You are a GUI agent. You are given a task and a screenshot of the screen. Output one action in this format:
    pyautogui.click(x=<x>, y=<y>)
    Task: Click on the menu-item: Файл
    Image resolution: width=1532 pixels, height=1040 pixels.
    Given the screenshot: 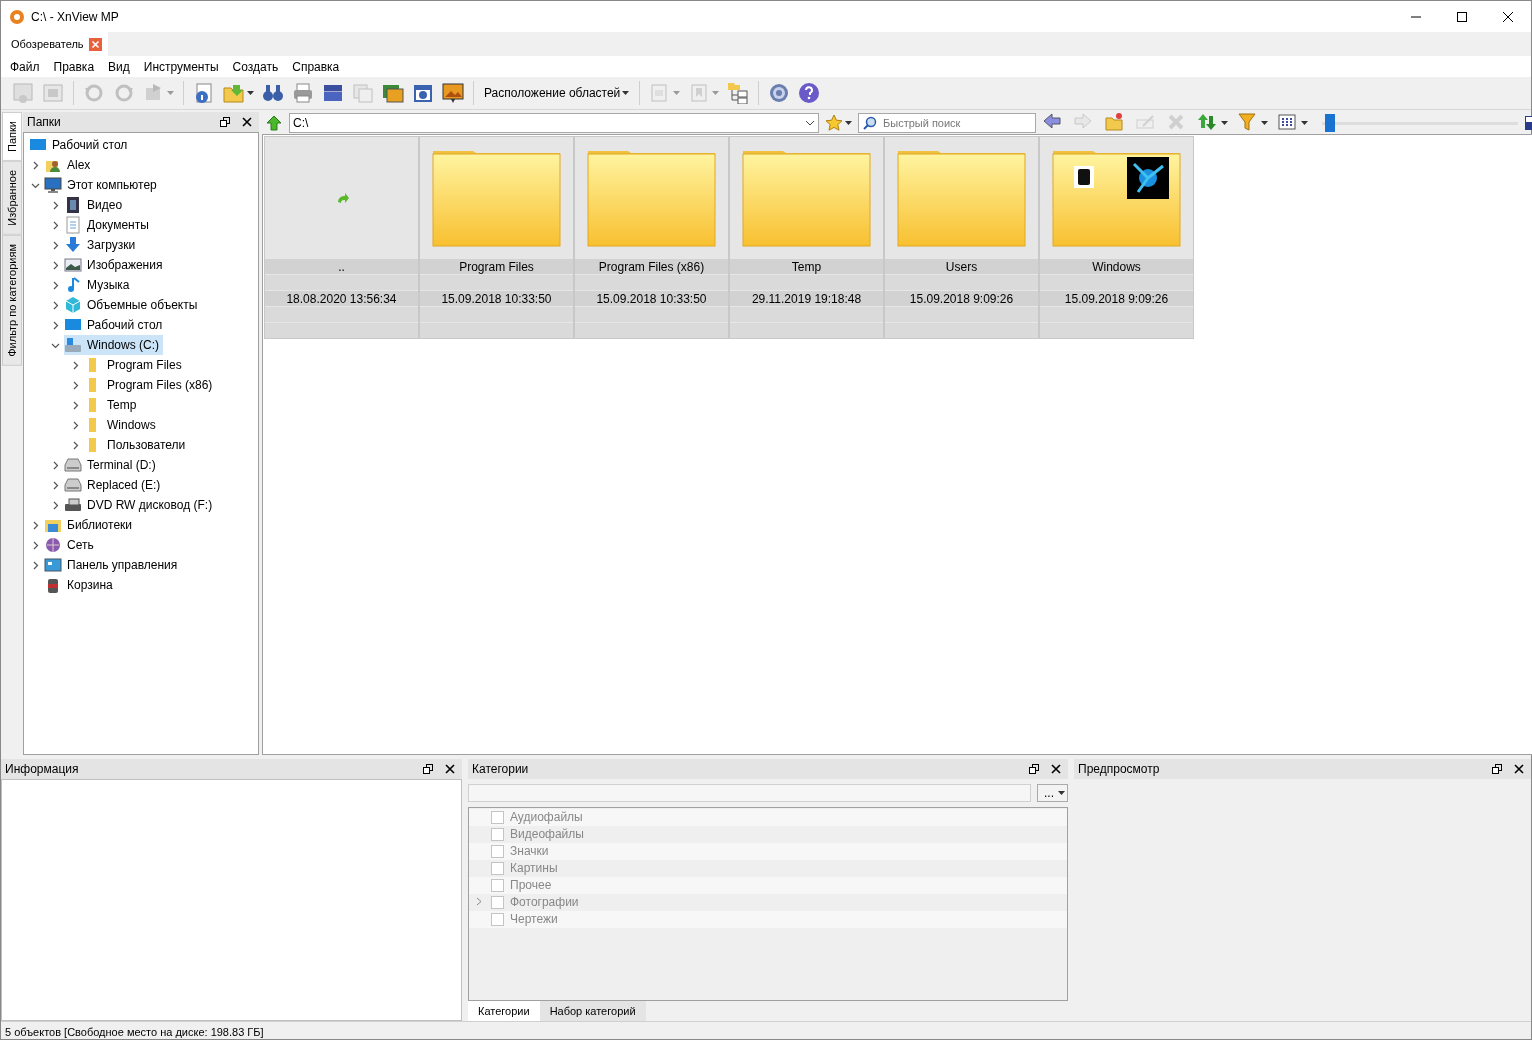 What is the action you would take?
    pyautogui.click(x=25, y=66)
    